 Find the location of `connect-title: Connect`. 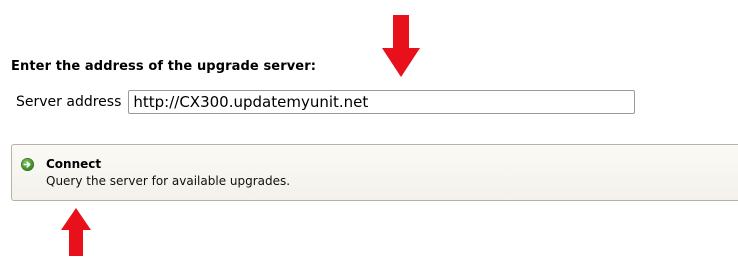

connect-title: Connect is located at coordinates (74, 164).